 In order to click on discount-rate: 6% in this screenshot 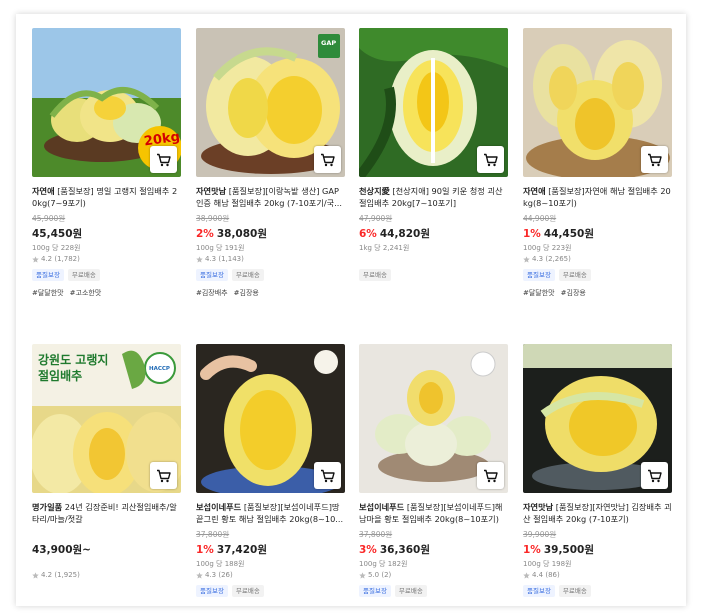, I will do `click(368, 234)`.